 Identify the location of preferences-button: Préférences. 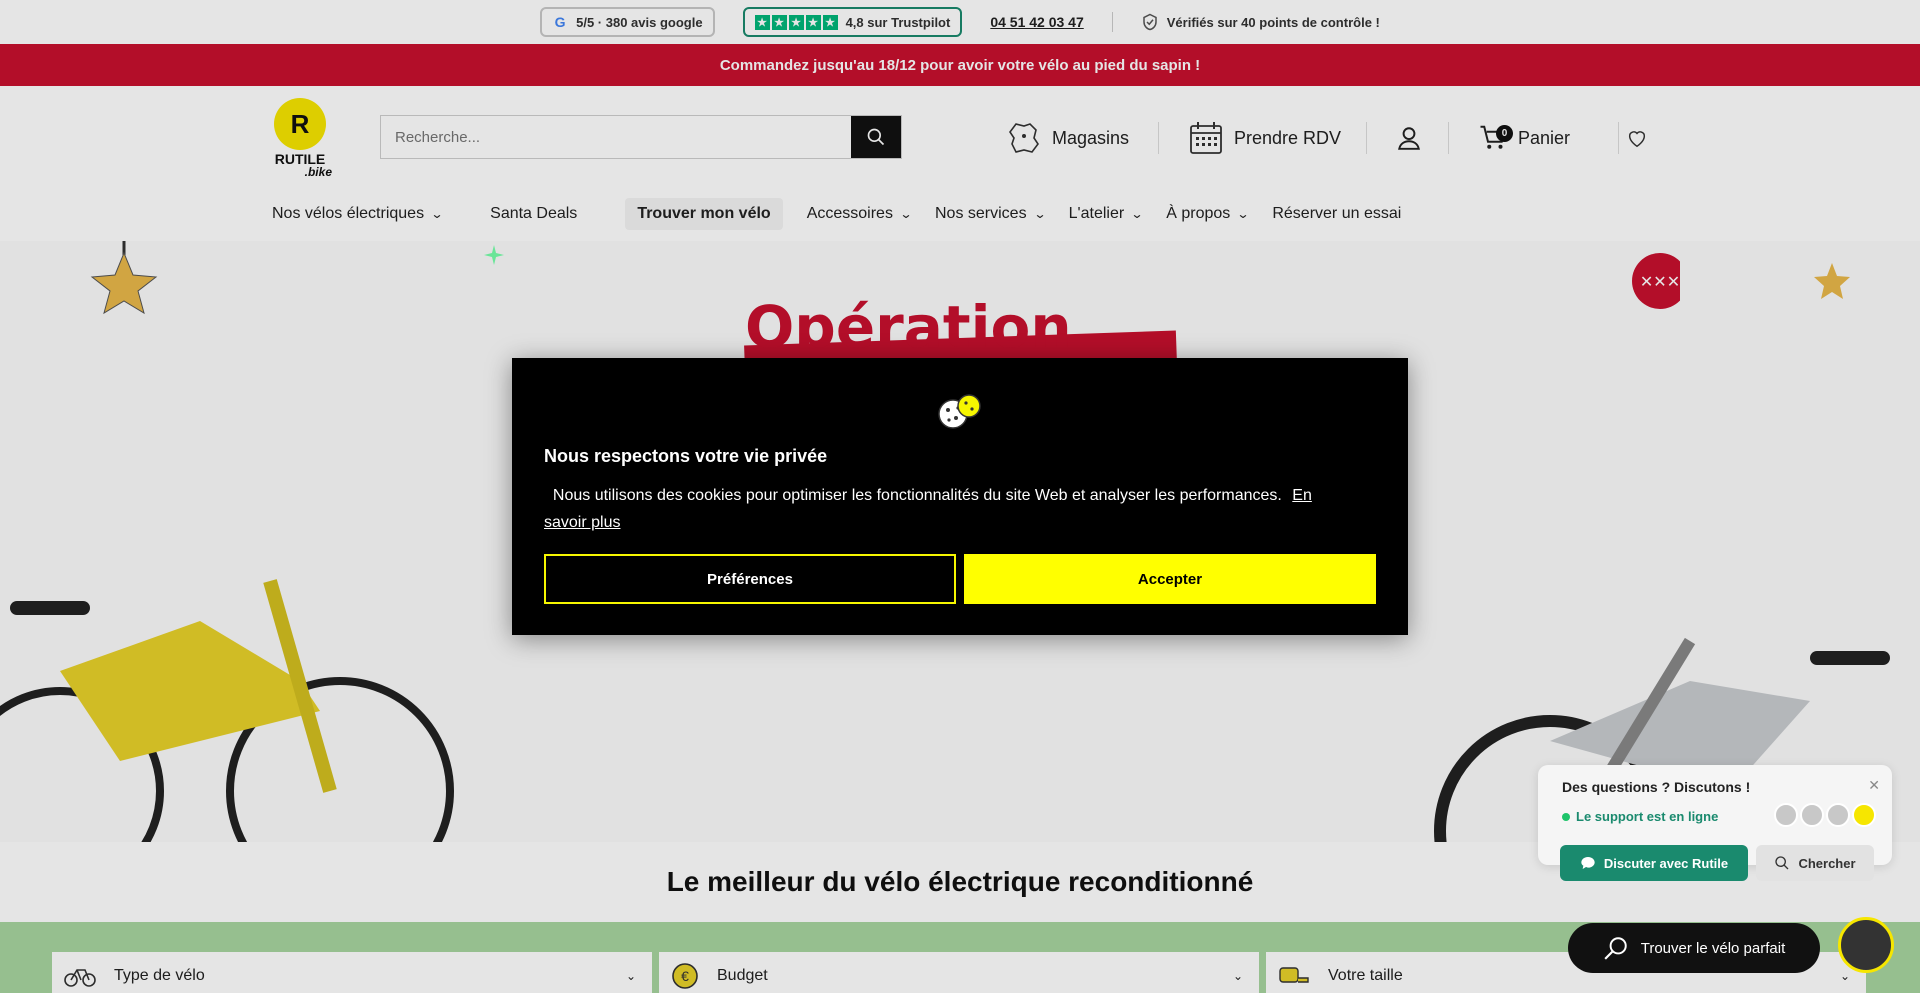
(750, 579).